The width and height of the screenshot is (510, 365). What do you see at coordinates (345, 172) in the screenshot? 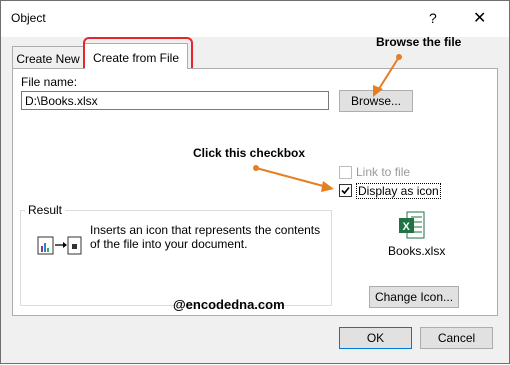
I see `link-to-file-checkbox` at bounding box center [345, 172].